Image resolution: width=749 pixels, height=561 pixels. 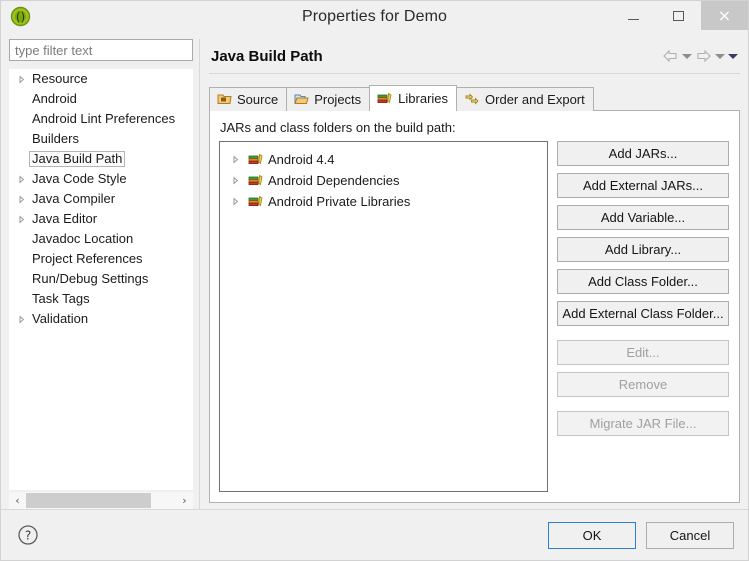 I want to click on back-dropdown-icon, so click(x=687, y=56).